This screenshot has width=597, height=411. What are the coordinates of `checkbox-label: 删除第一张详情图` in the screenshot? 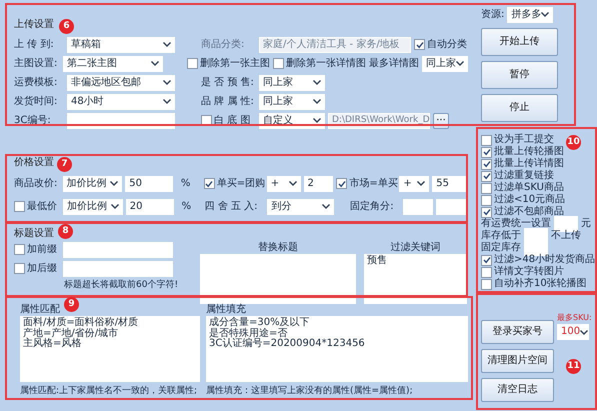 It's located at (326, 64).